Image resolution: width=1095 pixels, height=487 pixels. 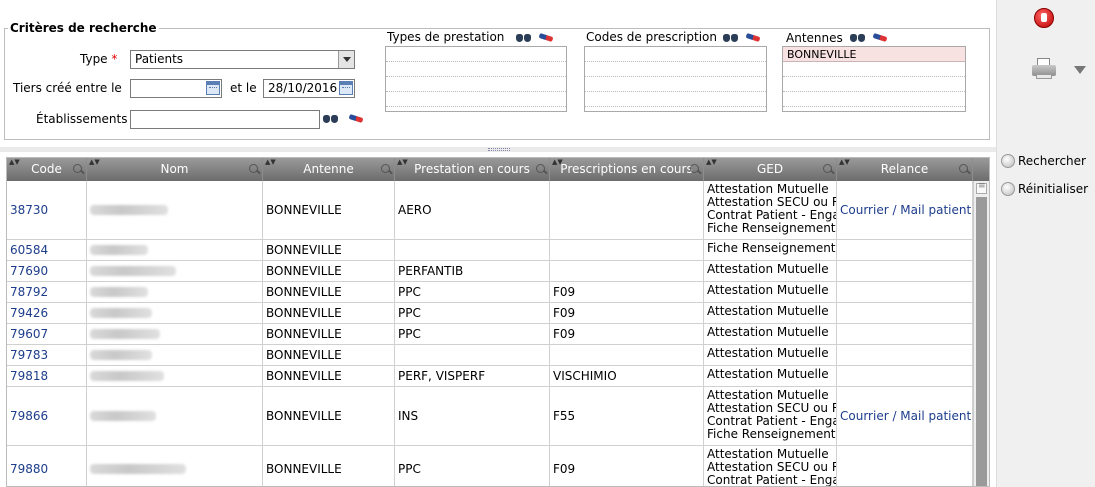 What do you see at coordinates (1044, 189) in the screenshot?
I see `reset-button: Réinitialiser` at bounding box center [1044, 189].